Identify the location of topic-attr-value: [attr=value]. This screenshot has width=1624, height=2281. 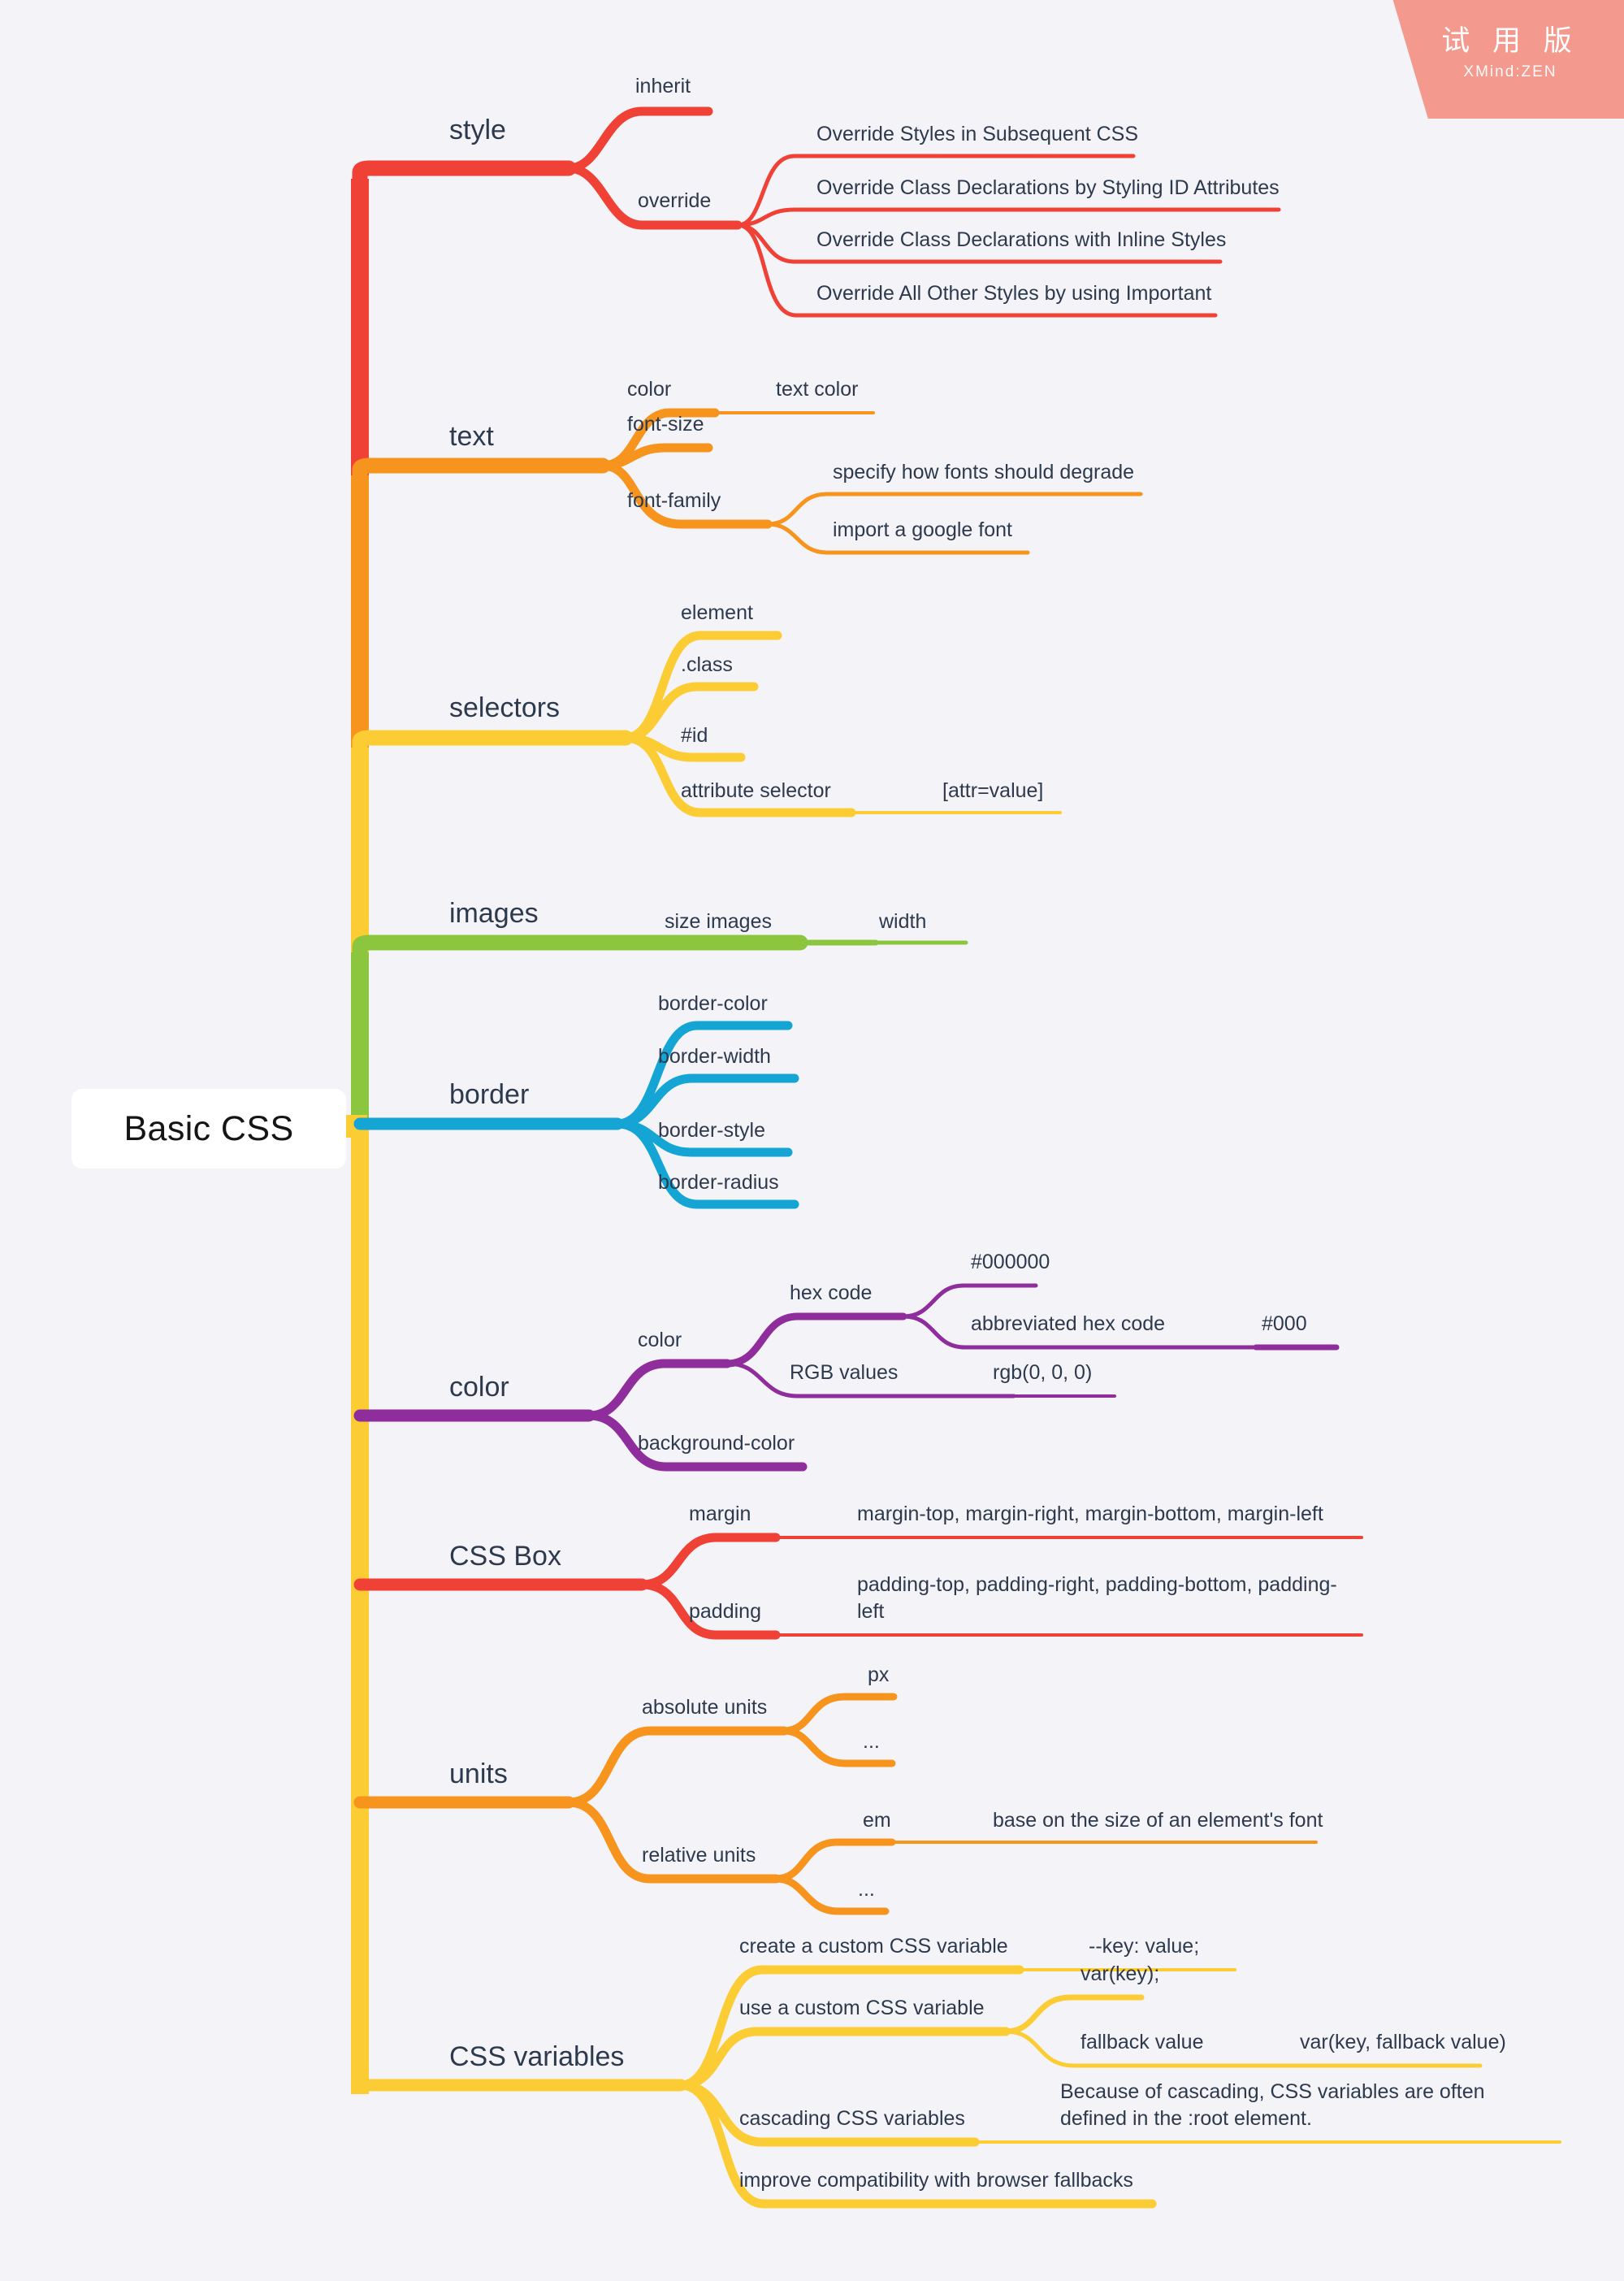
(993, 791).